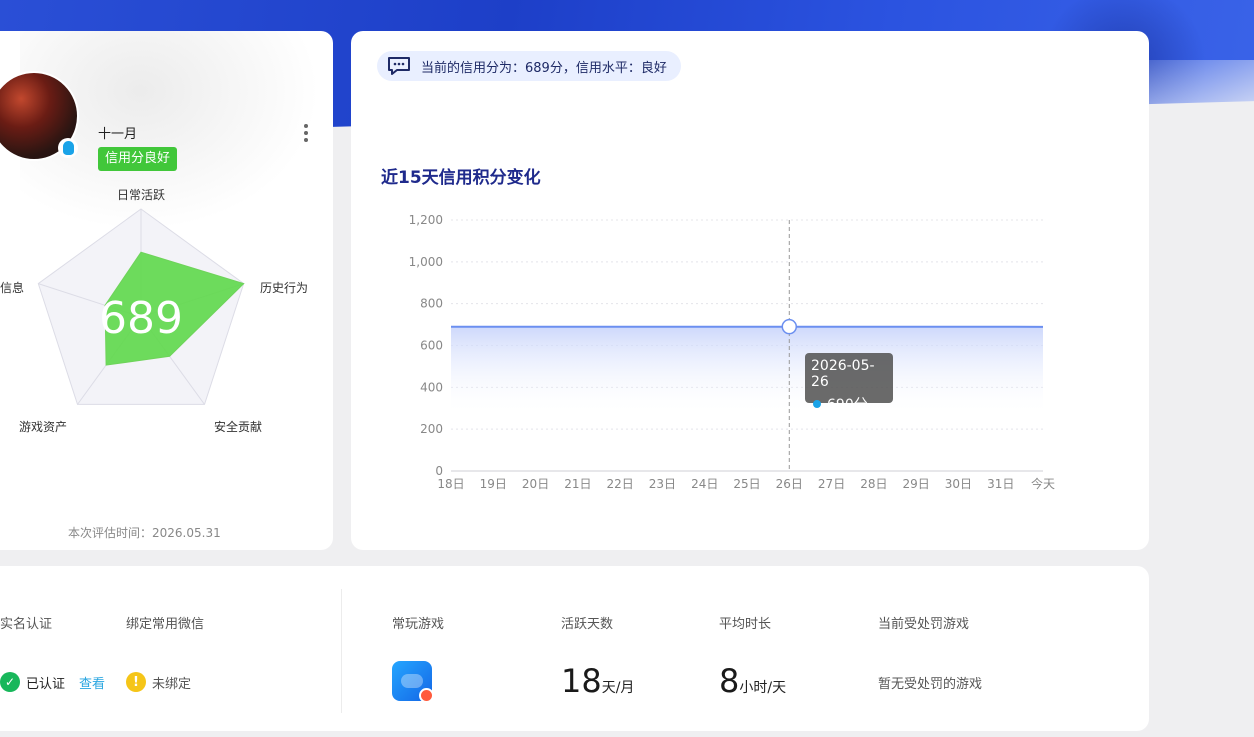  Describe the element at coordinates (426, 220) in the screenshot. I see `y-tick-label: 1,200` at that location.